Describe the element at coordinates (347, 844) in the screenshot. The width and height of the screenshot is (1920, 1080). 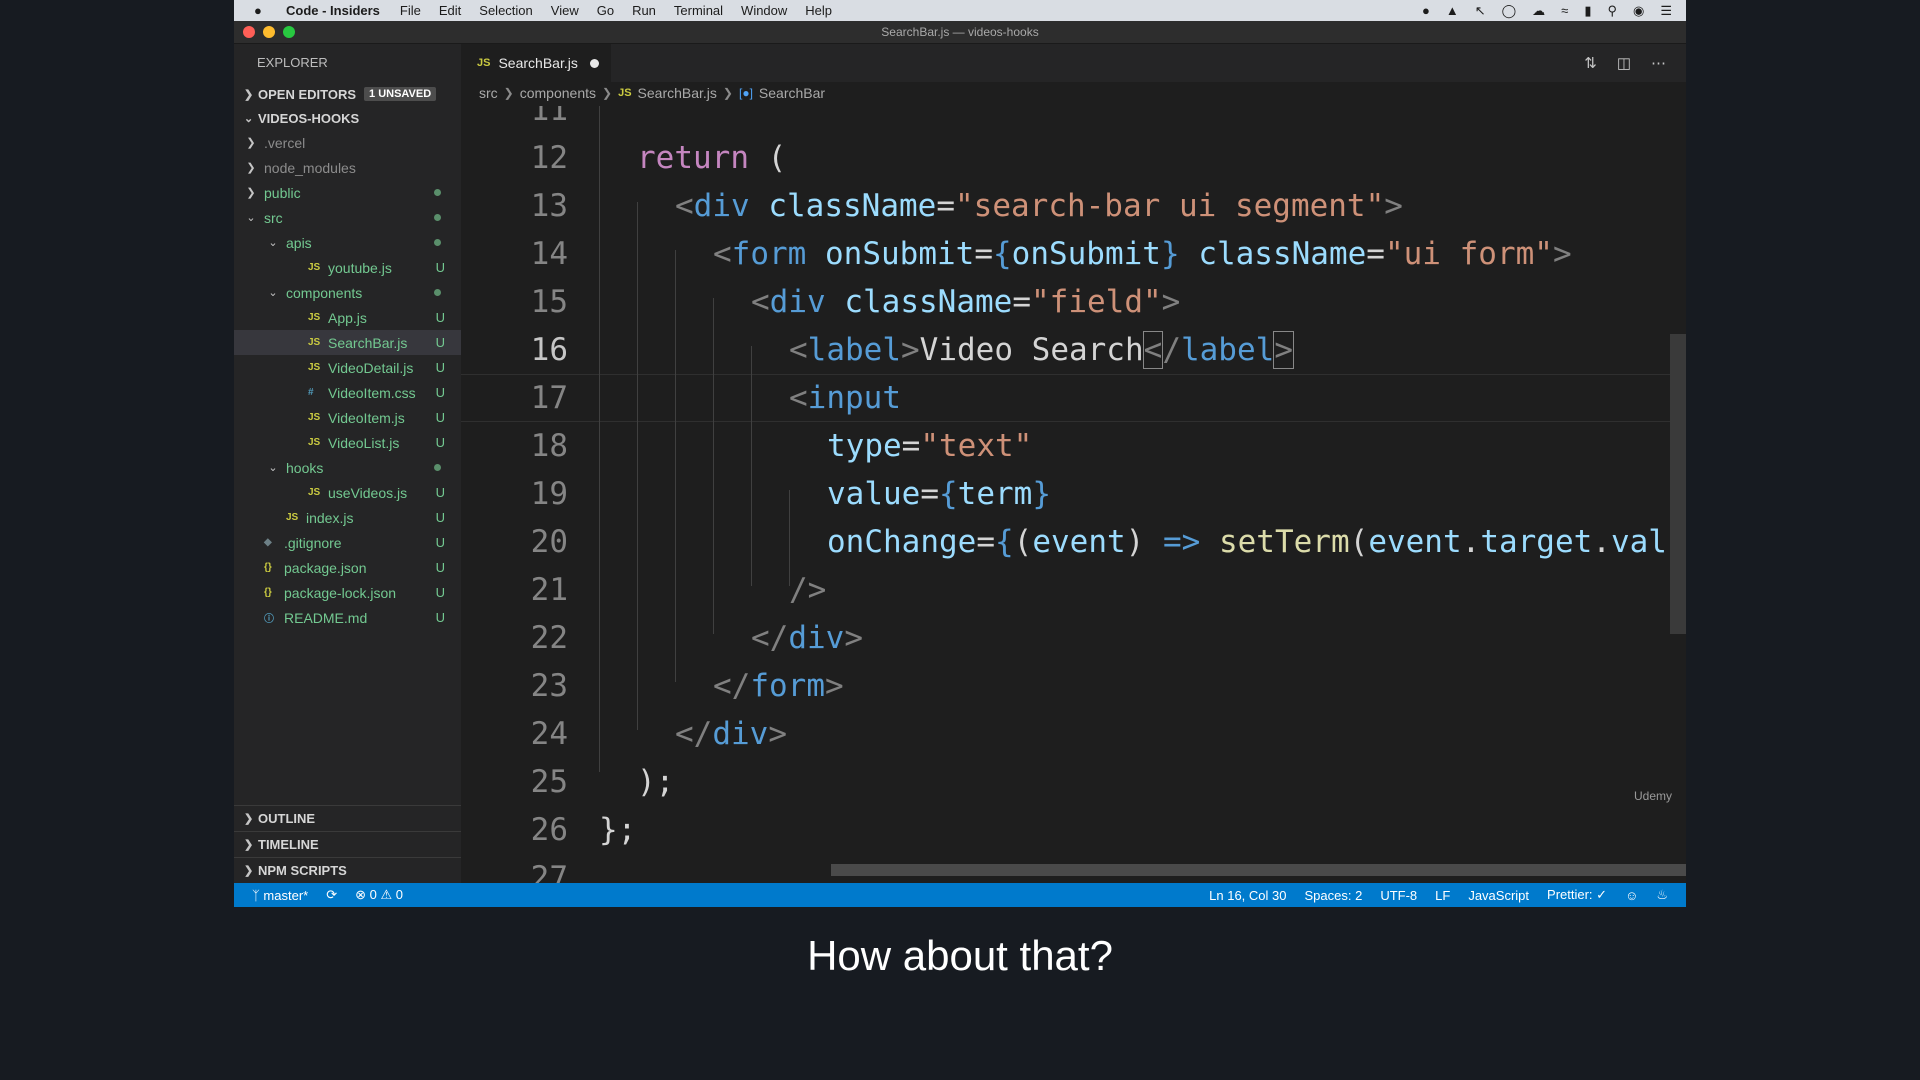
I see `timeline-section: ❯ TIMELINE` at that location.